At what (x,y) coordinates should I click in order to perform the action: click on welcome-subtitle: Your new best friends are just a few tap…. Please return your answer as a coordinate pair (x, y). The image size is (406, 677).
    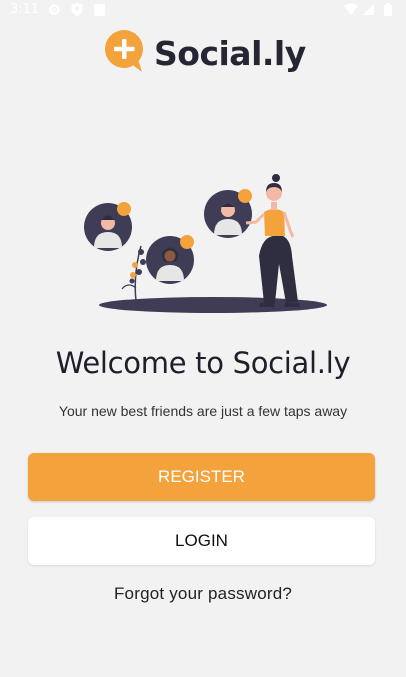
    Looking at the image, I should click on (203, 411).